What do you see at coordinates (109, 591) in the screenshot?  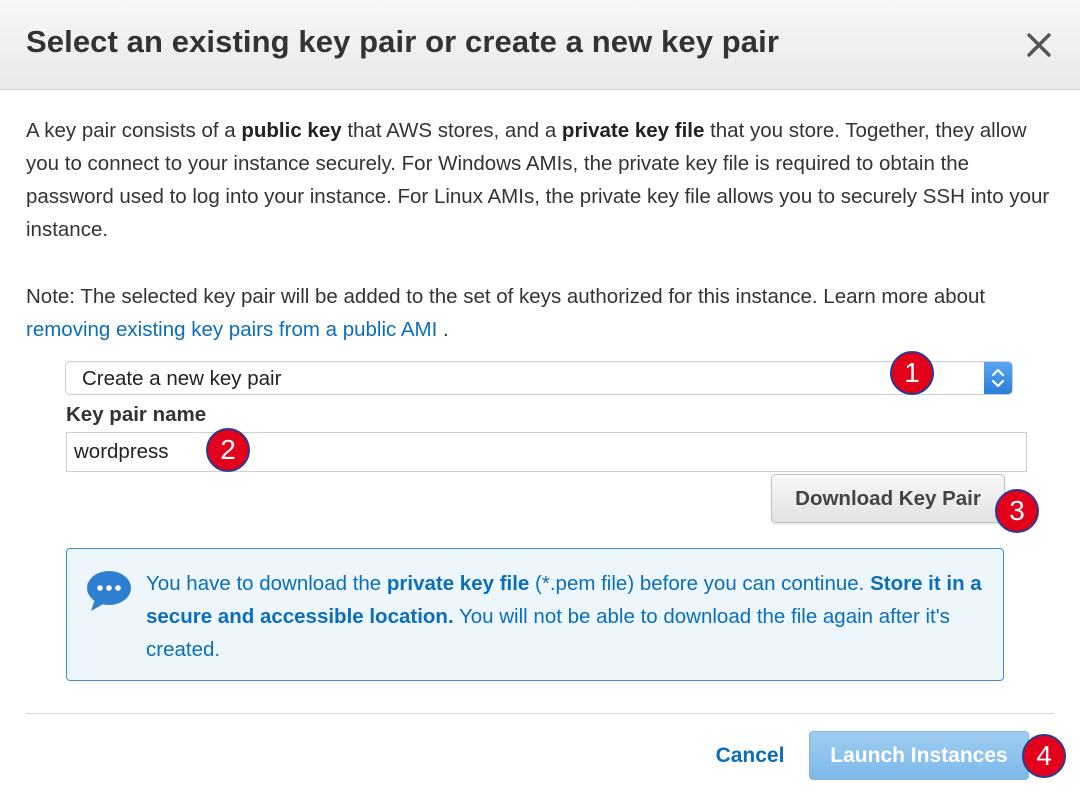 I see `chat-bubble-icon` at bounding box center [109, 591].